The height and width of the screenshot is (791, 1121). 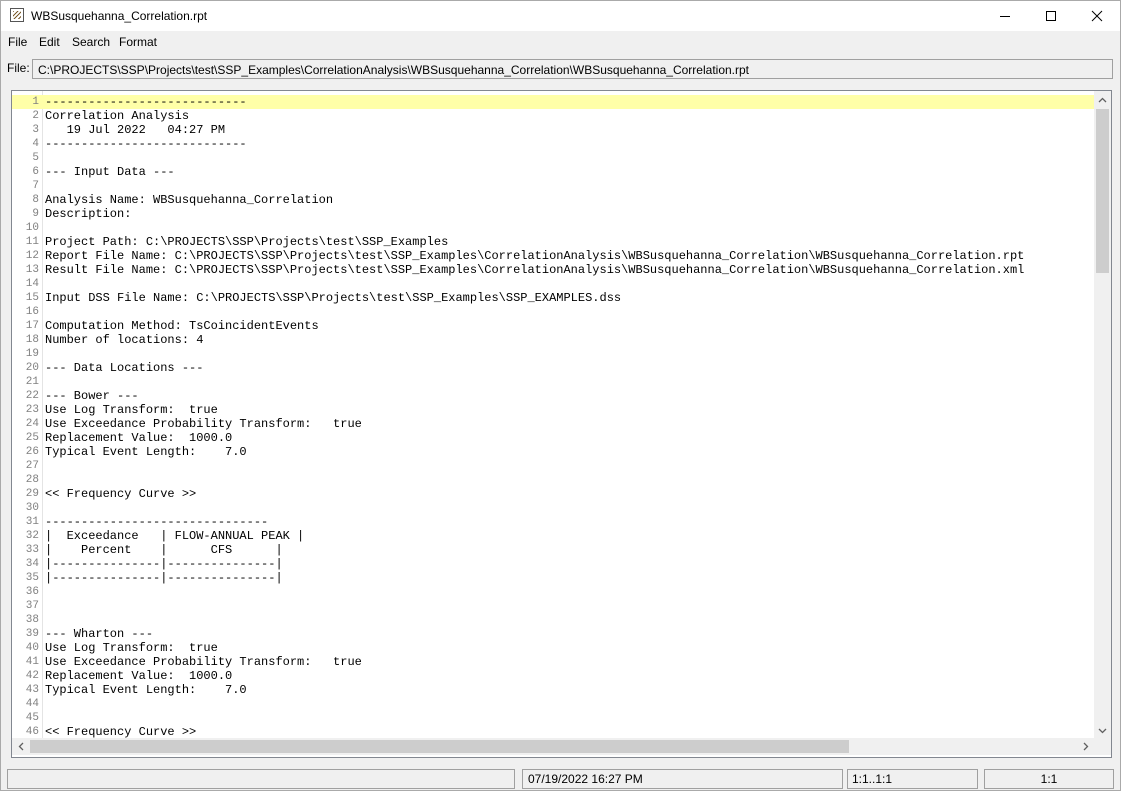 I want to click on vertical-scrollbar, so click(x=1102, y=415).